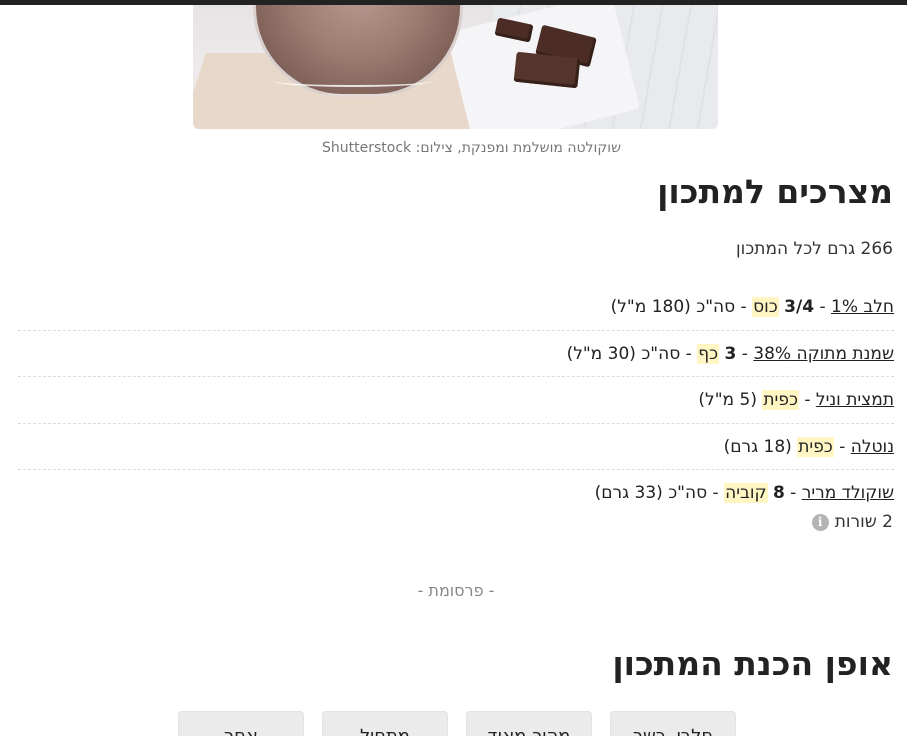  Describe the element at coordinates (778, 493) in the screenshot. I see `ingredient-quantity: 8` at that location.